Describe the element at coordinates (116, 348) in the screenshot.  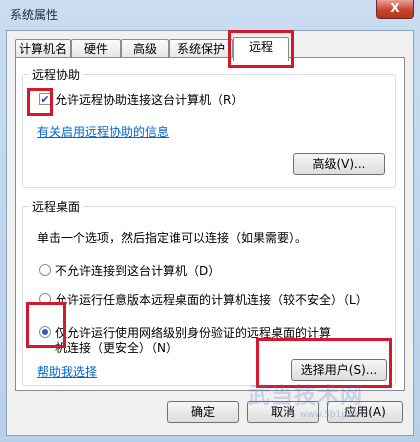
I see `nla-only-label-line2: 机连接（更安全）（N）` at that location.